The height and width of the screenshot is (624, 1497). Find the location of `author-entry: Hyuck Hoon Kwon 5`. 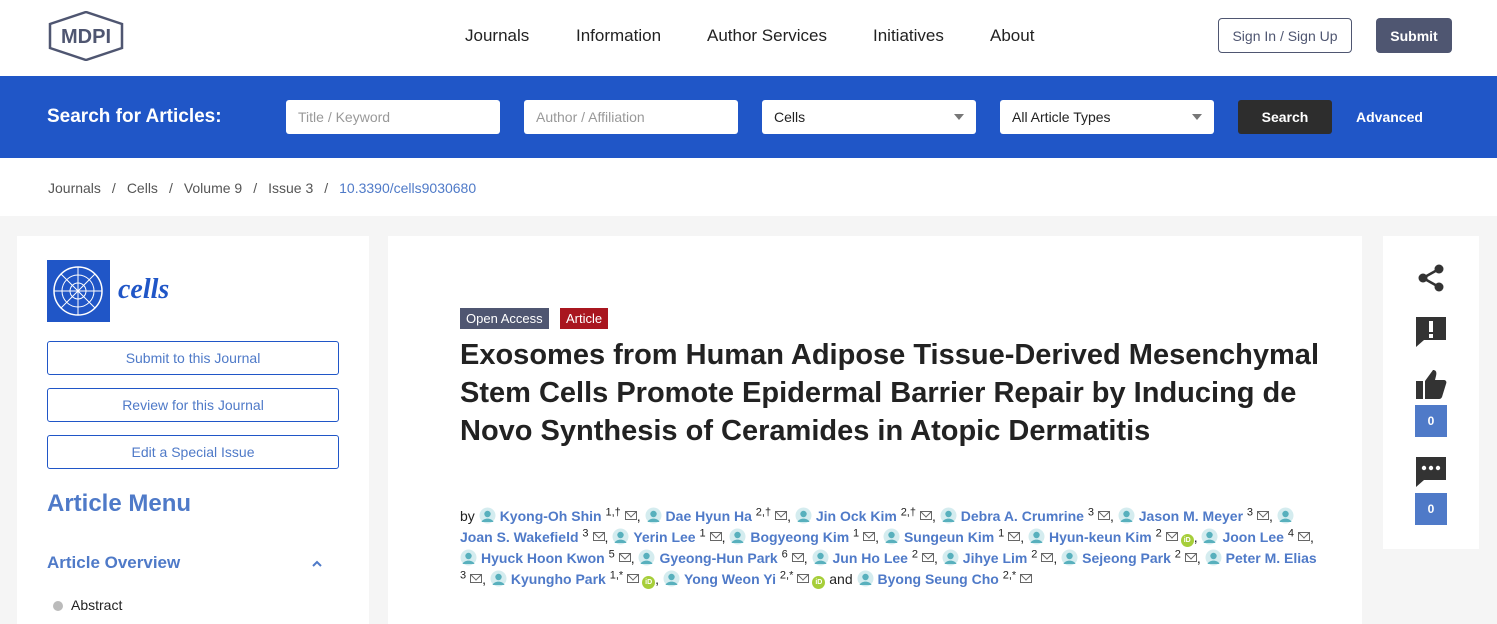

author-entry: Hyuck Hoon Kwon 5 is located at coordinates (545, 557).